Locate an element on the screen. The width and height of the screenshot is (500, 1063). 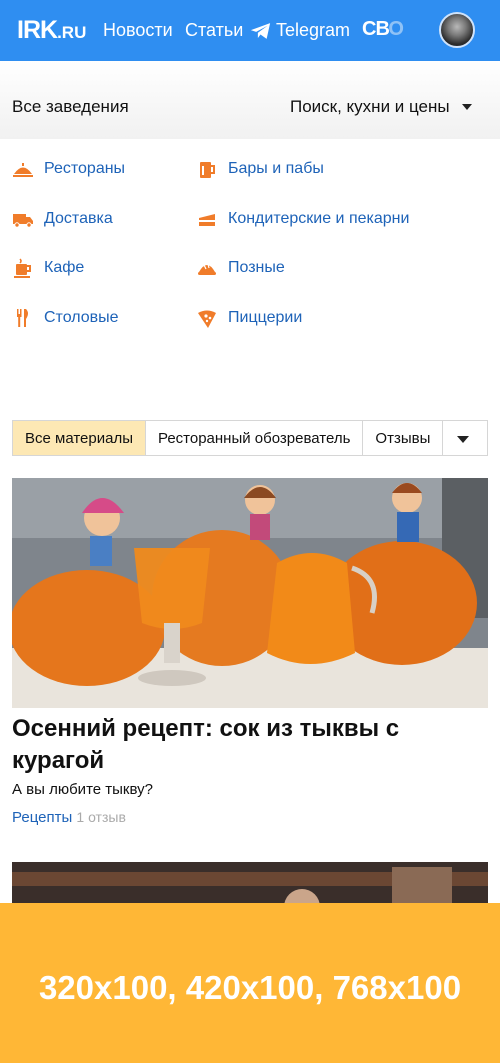
logo-suffix: .RU is located at coordinates (72, 32).